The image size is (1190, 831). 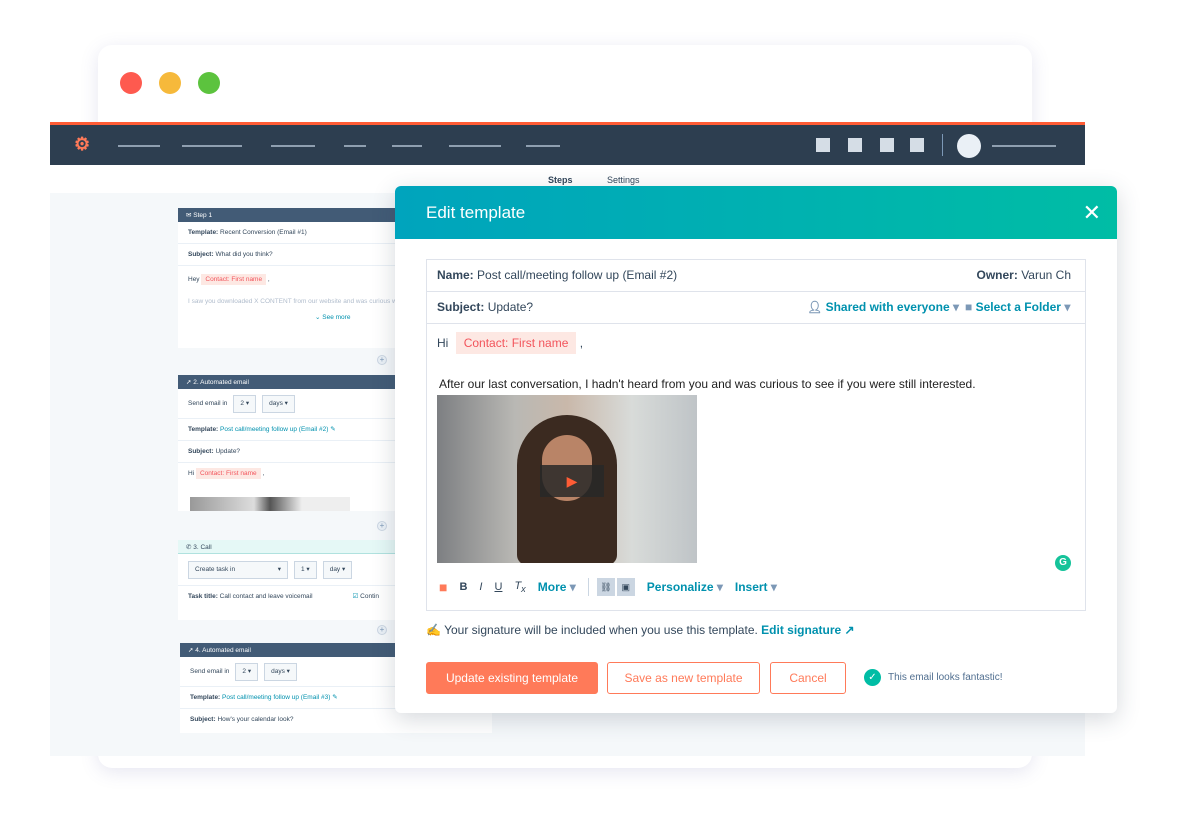 I want to click on more-dropdown: More ▾, so click(x=557, y=587).